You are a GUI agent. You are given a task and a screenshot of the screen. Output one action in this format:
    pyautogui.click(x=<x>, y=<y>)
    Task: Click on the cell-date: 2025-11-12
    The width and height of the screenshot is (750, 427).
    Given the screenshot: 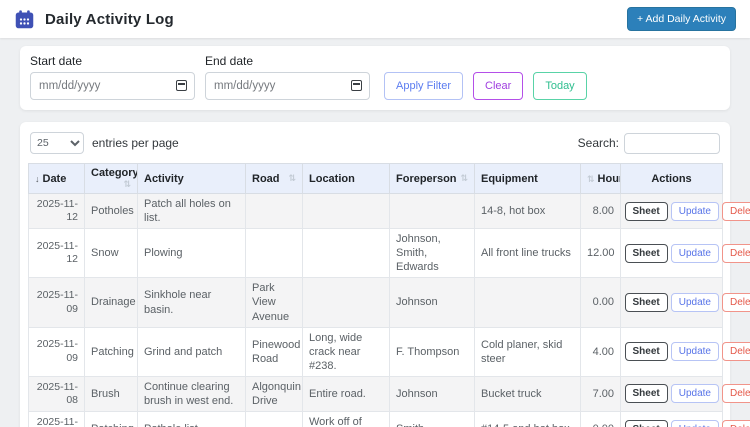 What is the action you would take?
    pyautogui.click(x=56, y=211)
    